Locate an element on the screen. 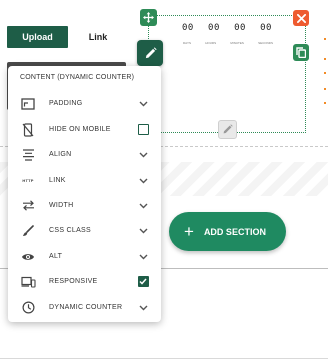  hide-mobile-icon is located at coordinates (28, 130).